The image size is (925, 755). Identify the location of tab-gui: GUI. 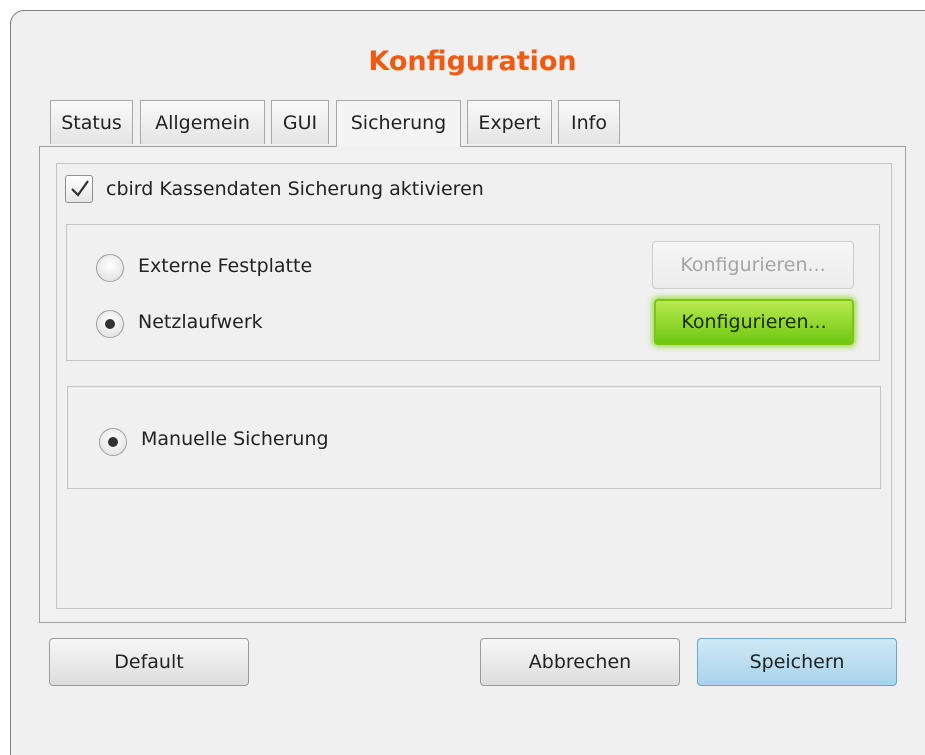
(300, 122).